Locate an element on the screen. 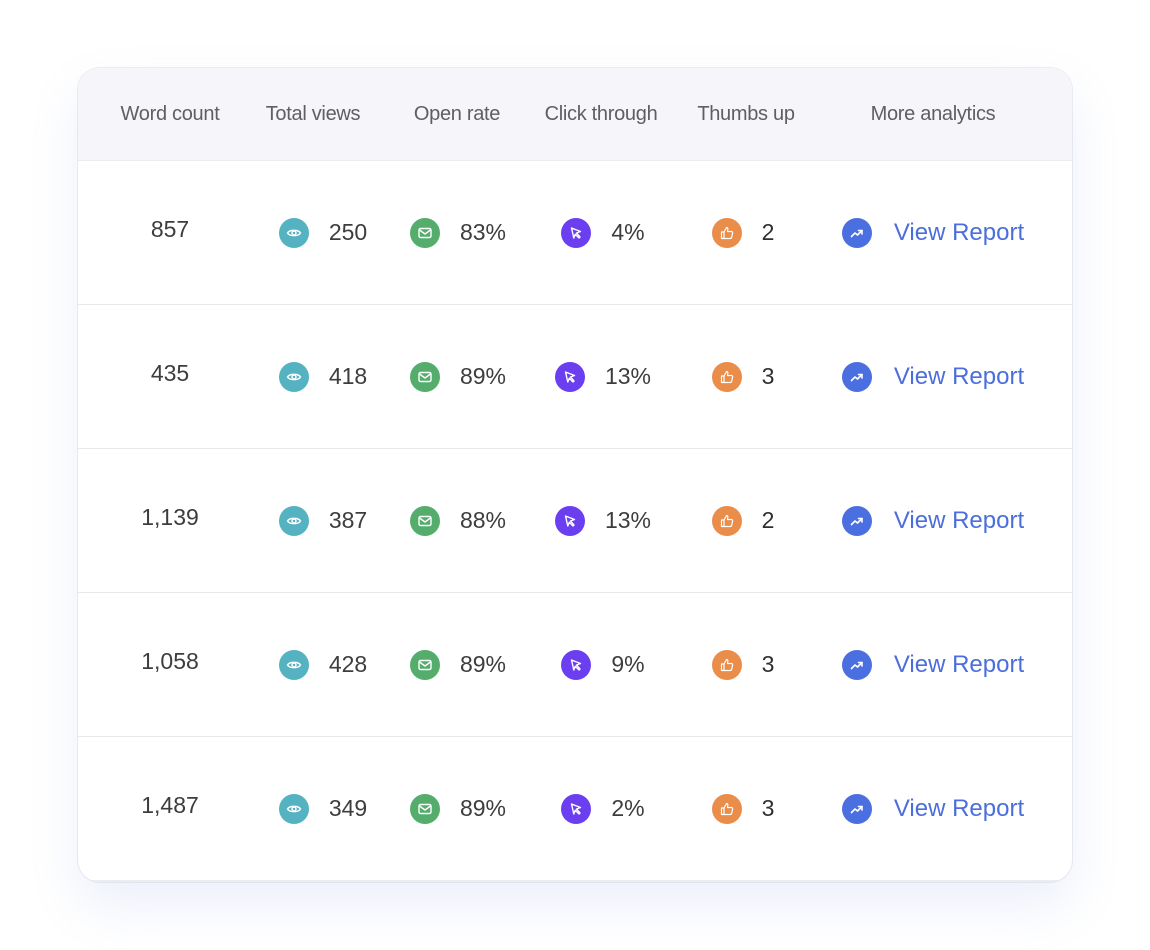 This screenshot has width=1150, height=950. click-through-cell: 9% is located at coordinates (603, 664).